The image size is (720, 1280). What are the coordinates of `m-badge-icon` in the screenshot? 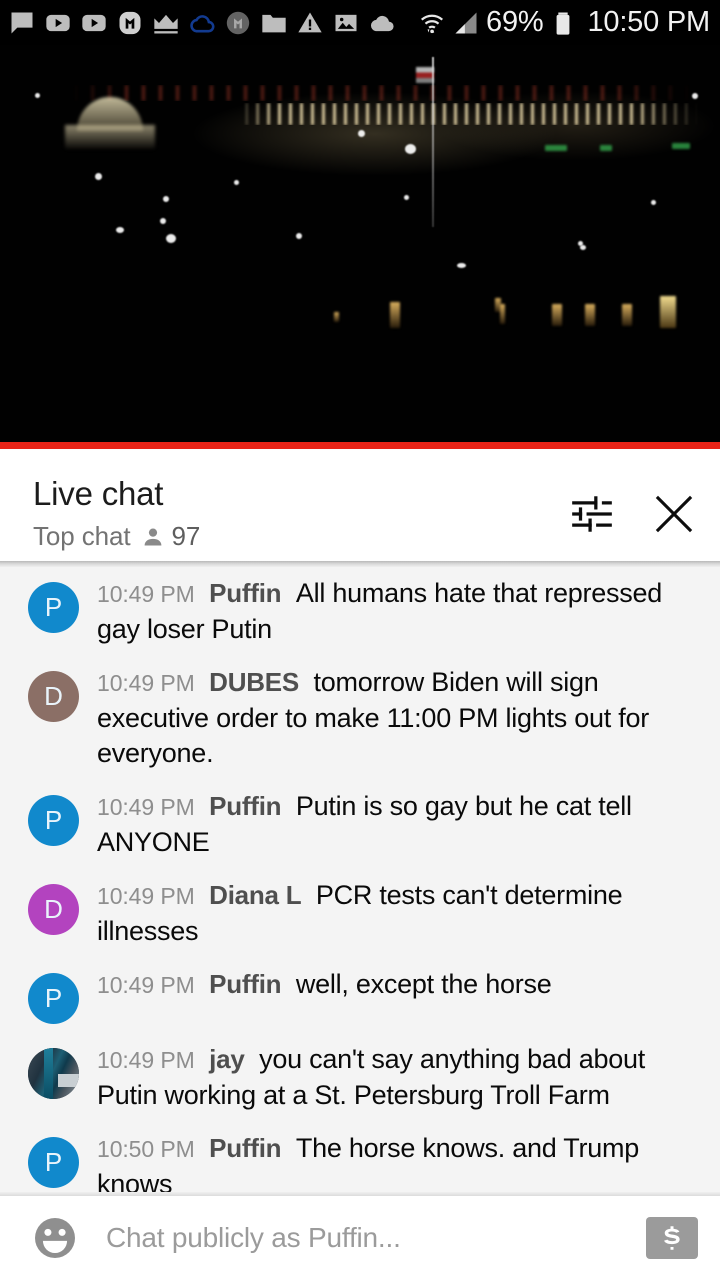 It's located at (238, 22).